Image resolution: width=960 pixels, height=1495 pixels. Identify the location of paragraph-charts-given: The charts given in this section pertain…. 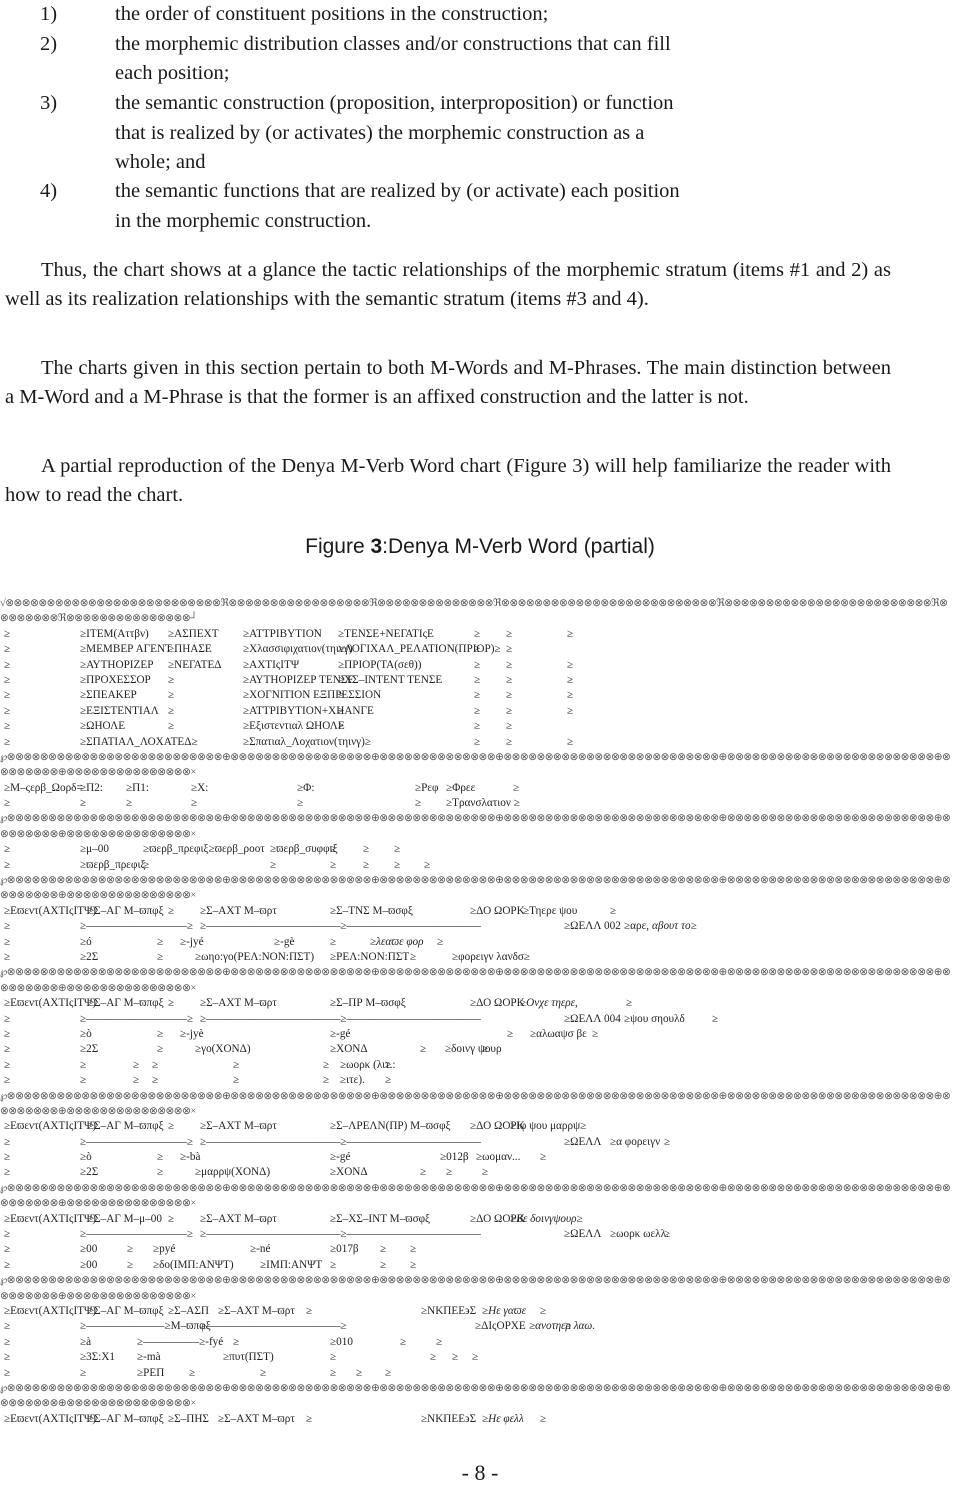
(448, 383).